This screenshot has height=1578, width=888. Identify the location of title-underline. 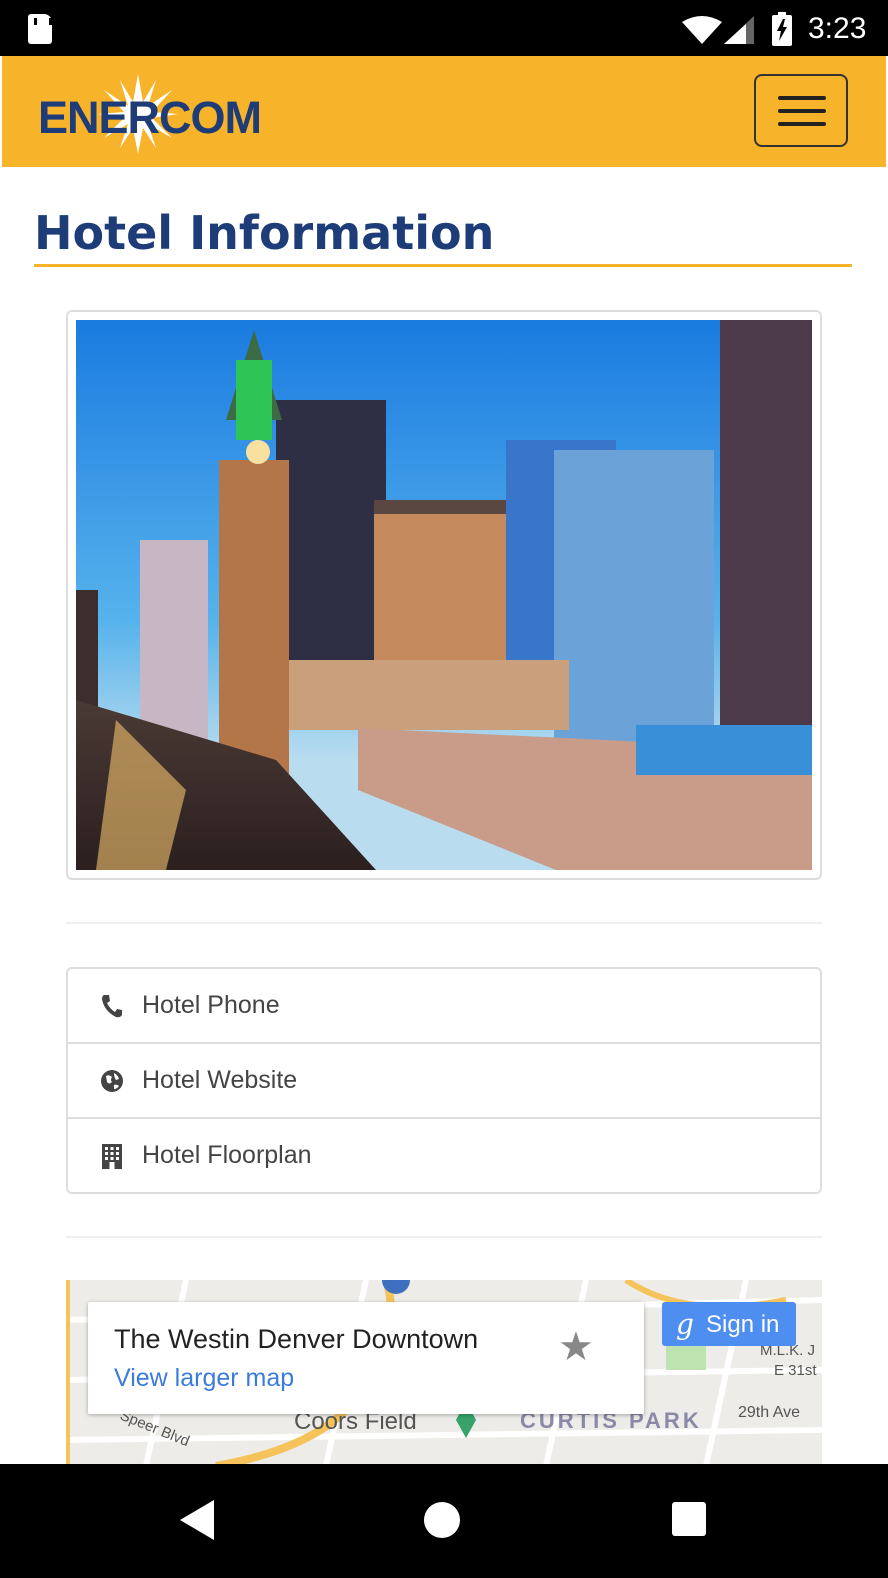
(443, 265).